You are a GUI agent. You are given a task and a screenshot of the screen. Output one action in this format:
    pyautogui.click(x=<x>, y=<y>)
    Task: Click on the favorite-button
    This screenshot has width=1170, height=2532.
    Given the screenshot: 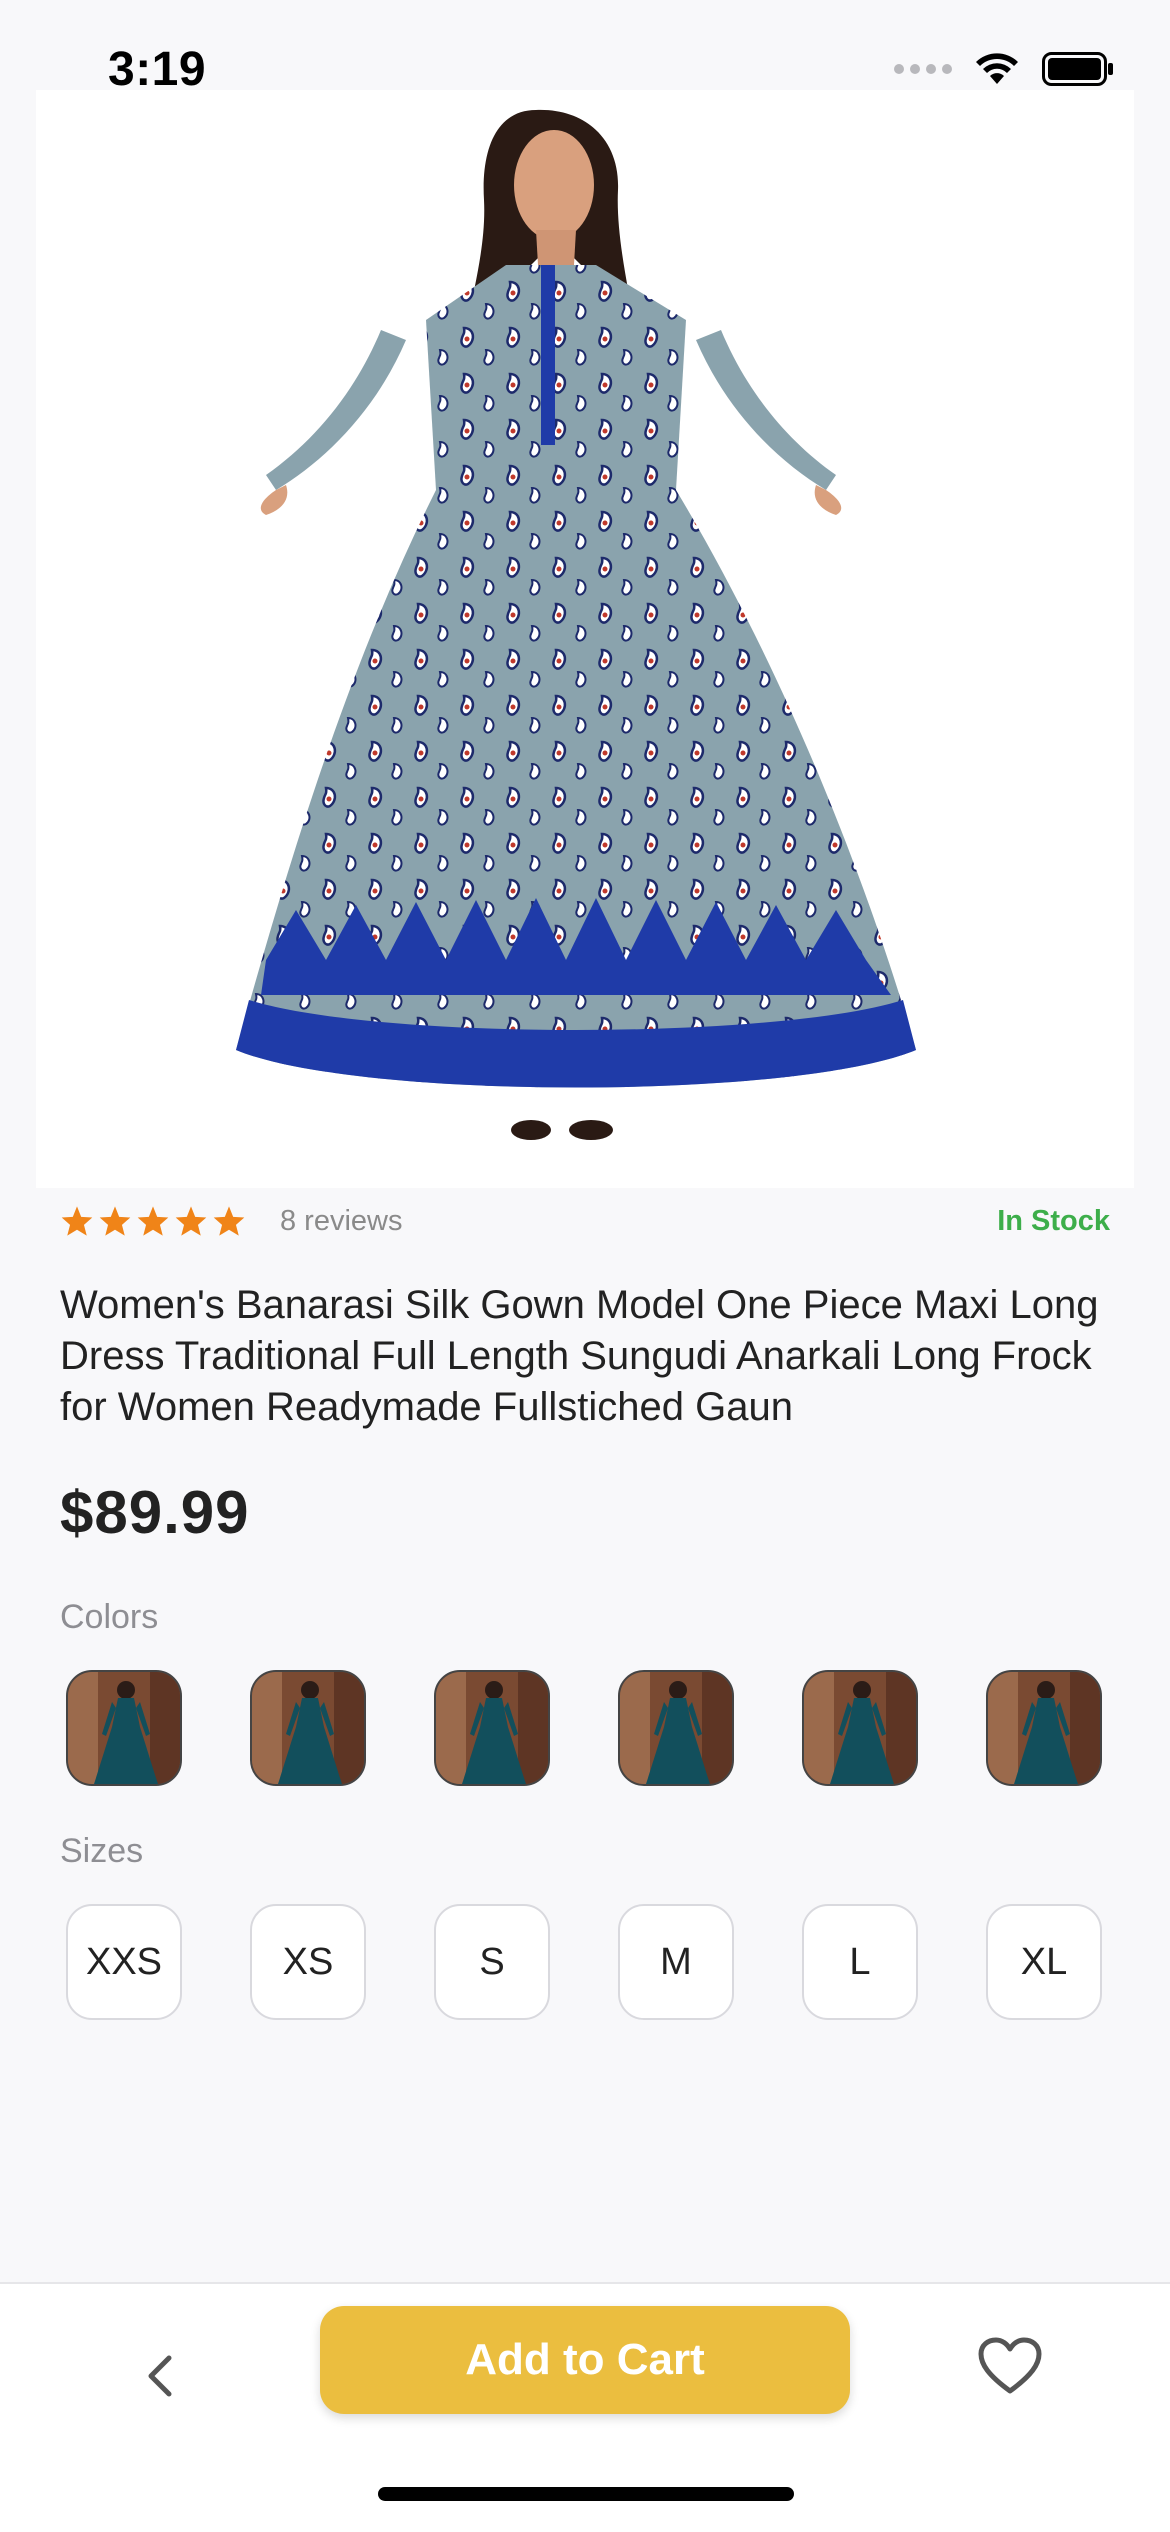 What is the action you would take?
    pyautogui.click(x=1010, y=2366)
    